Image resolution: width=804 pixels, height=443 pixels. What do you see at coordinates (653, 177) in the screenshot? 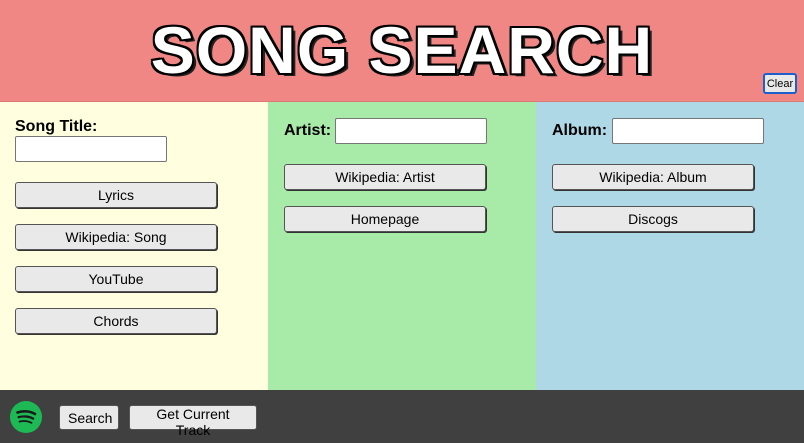
I see `wikipedia-album-button: Wikipedia: Album` at bounding box center [653, 177].